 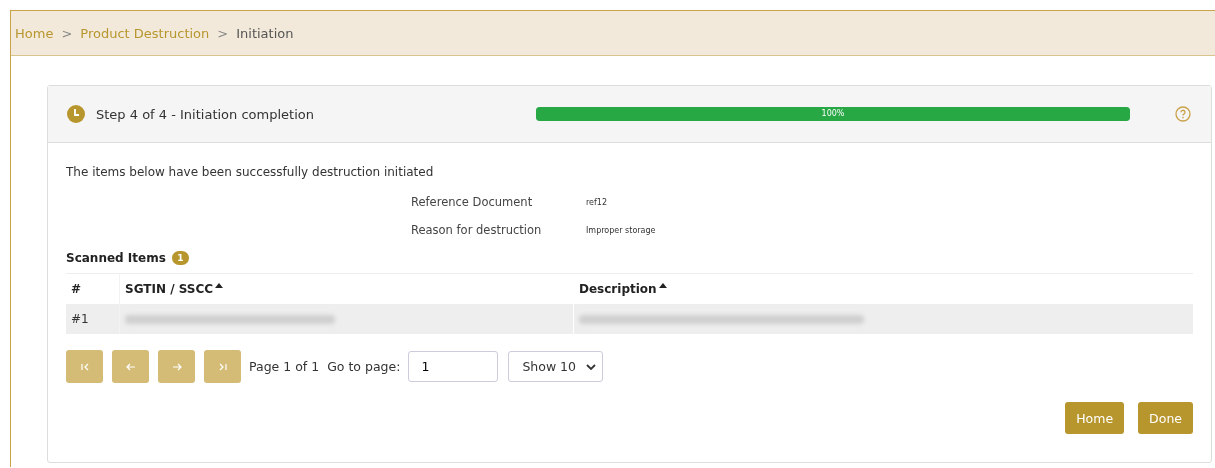 I want to click on last-page-button, so click(x=222, y=366).